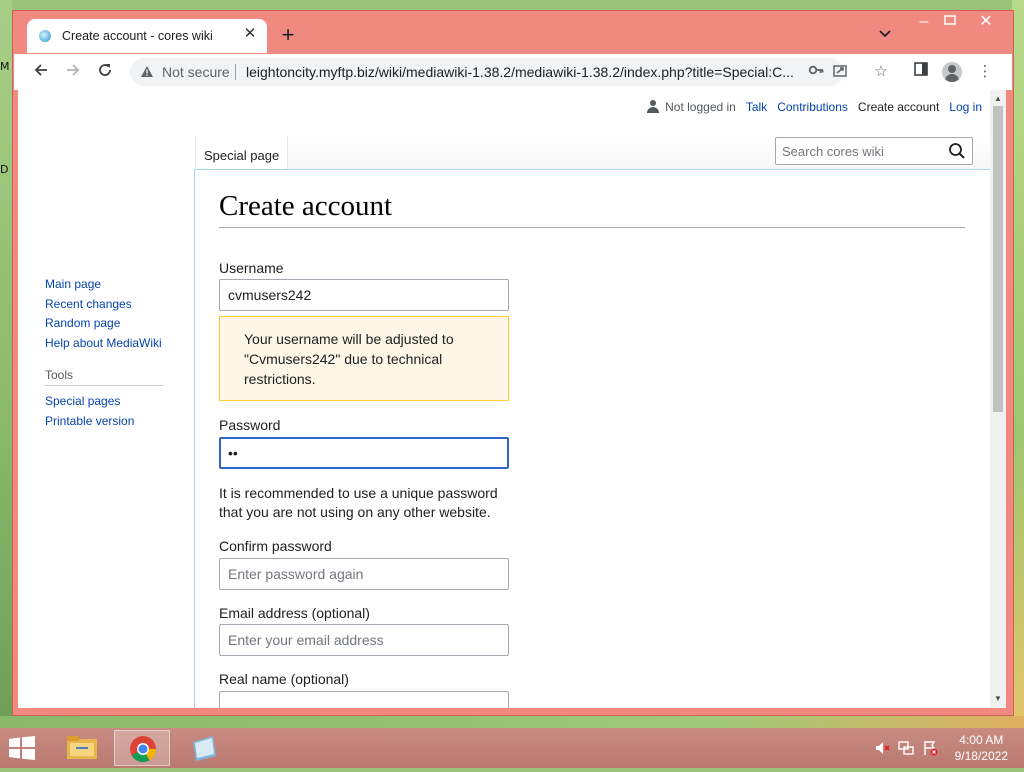 The width and height of the screenshot is (1024, 772). What do you see at coordinates (592, 227) in the screenshot?
I see `title-divider` at bounding box center [592, 227].